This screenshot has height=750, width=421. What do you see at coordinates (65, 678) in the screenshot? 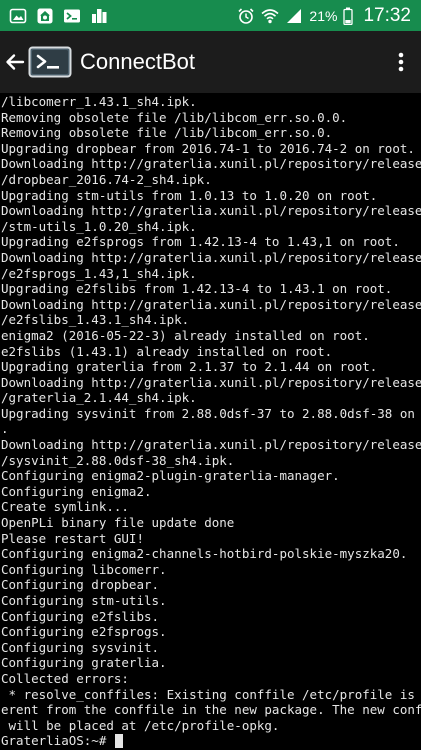
I see `terminal-line: Collected errors:` at bounding box center [65, 678].